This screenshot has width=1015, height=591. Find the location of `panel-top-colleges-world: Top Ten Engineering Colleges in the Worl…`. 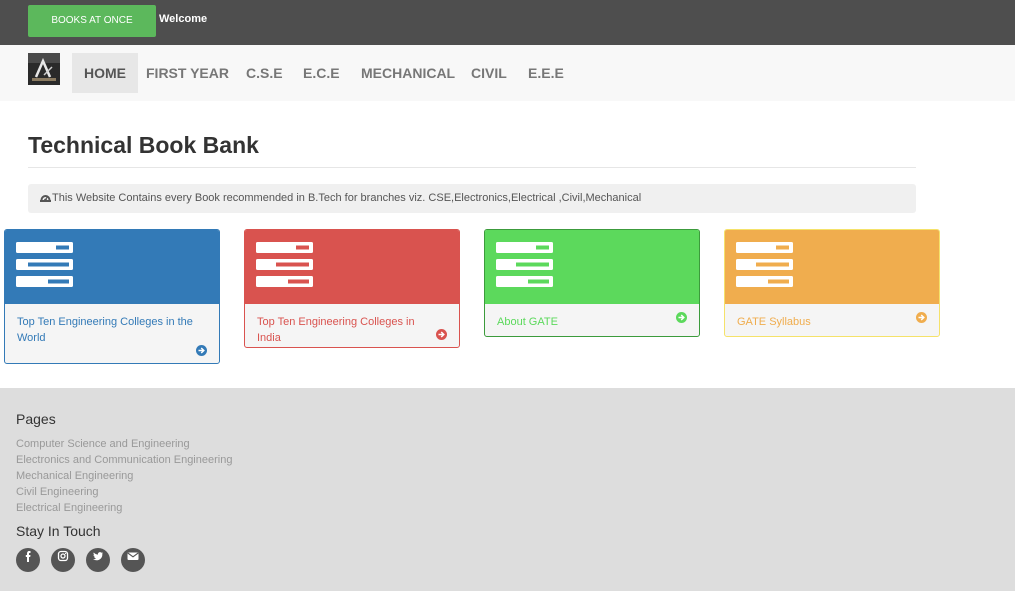

panel-top-colleges-world: Top Ten Engineering Colleges in the Worl… is located at coordinates (112, 296).